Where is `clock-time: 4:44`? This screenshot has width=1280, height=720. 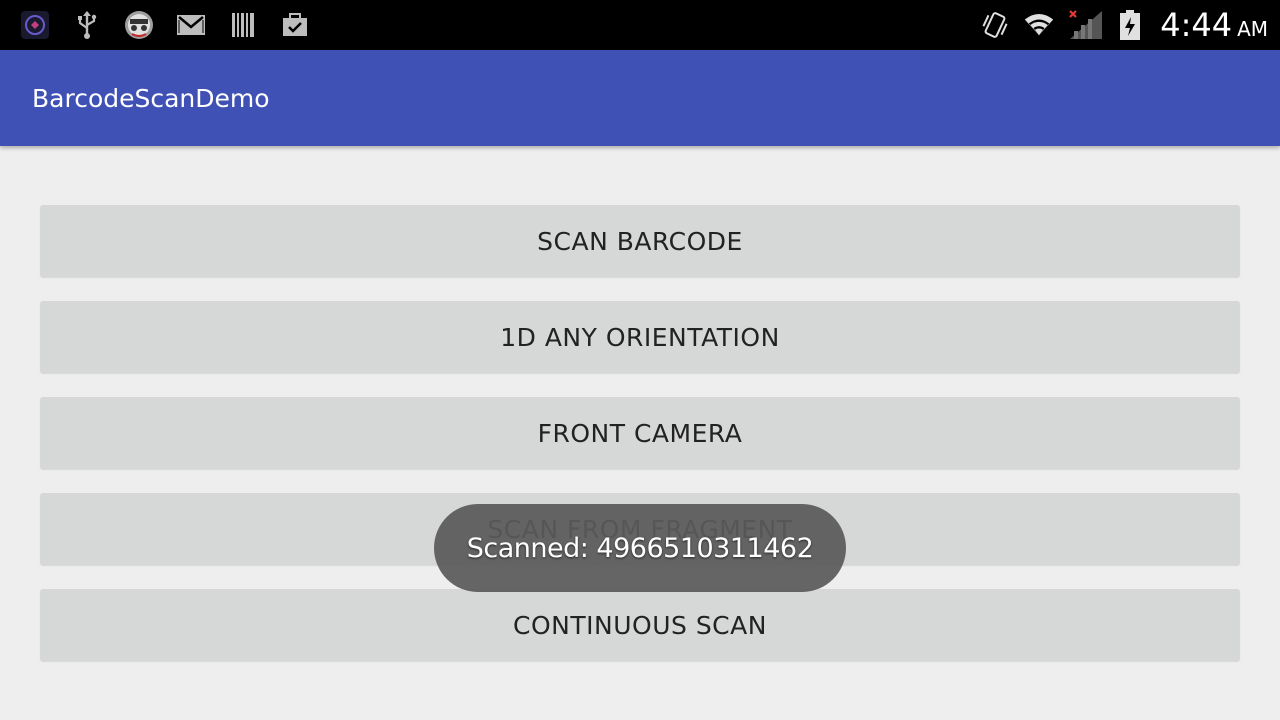 clock-time: 4:44 is located at coordinates (1196, 25).